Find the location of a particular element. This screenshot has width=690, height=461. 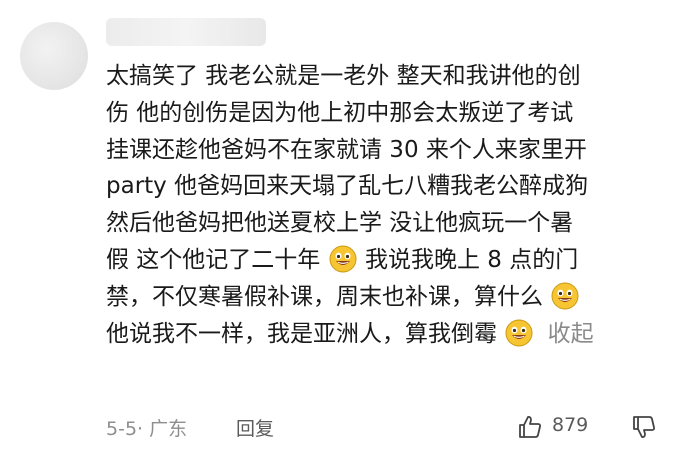

comment-line: 太搞笑了 我老公就是一老外 整天和我讲他的创 is located at coordinates (343, 76).